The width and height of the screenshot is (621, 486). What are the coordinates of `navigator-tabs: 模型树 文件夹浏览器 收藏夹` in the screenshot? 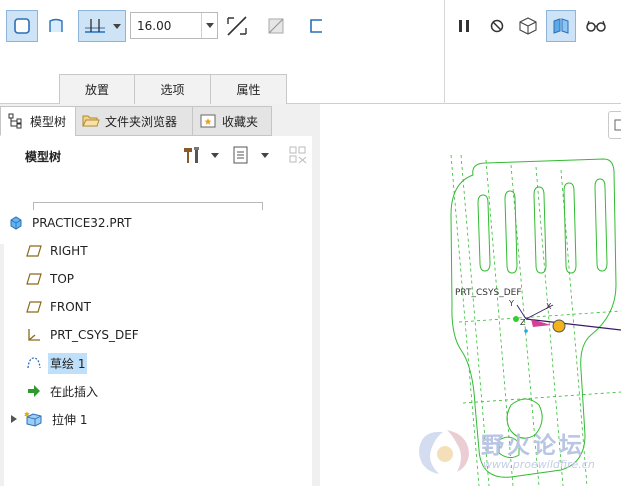 It's located at (136, 121).